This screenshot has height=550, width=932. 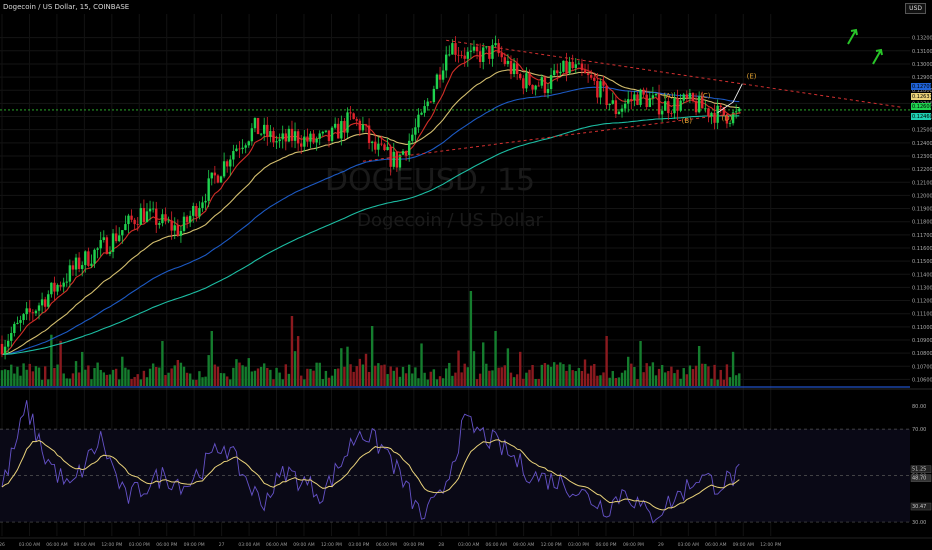 I want to click on price-tick-label: 0.10700, so click(x=922, y=367).